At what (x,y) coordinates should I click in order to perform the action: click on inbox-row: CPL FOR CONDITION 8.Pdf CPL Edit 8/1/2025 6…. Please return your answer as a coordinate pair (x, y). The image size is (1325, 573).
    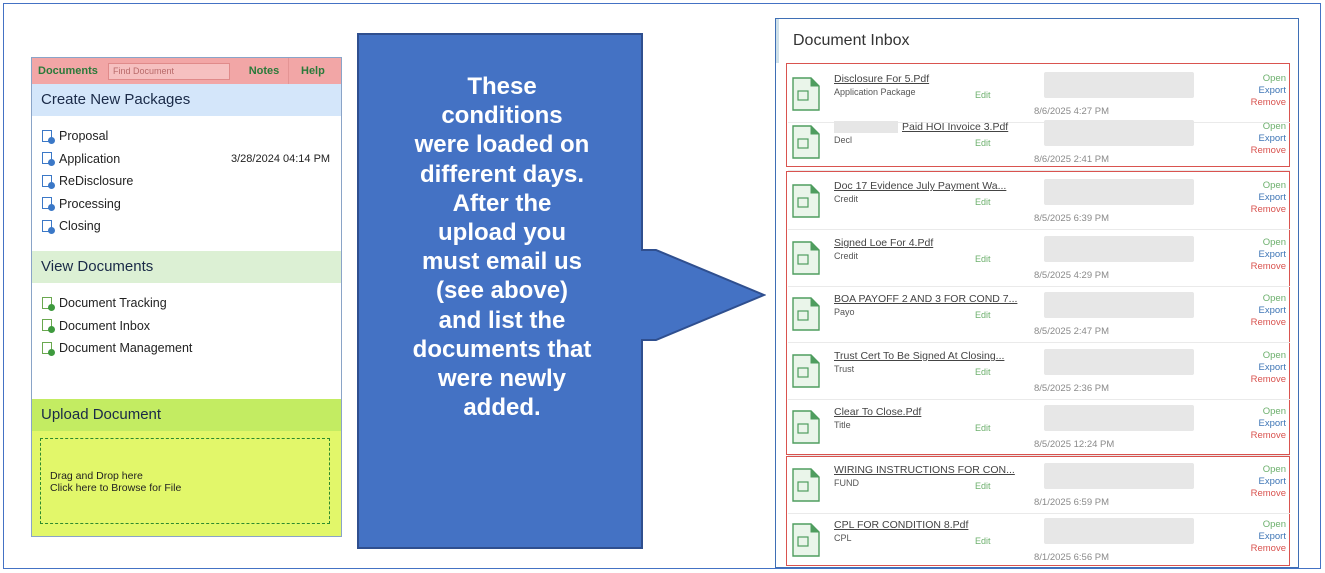
    Looking at the image, I should click on (1039, 540).